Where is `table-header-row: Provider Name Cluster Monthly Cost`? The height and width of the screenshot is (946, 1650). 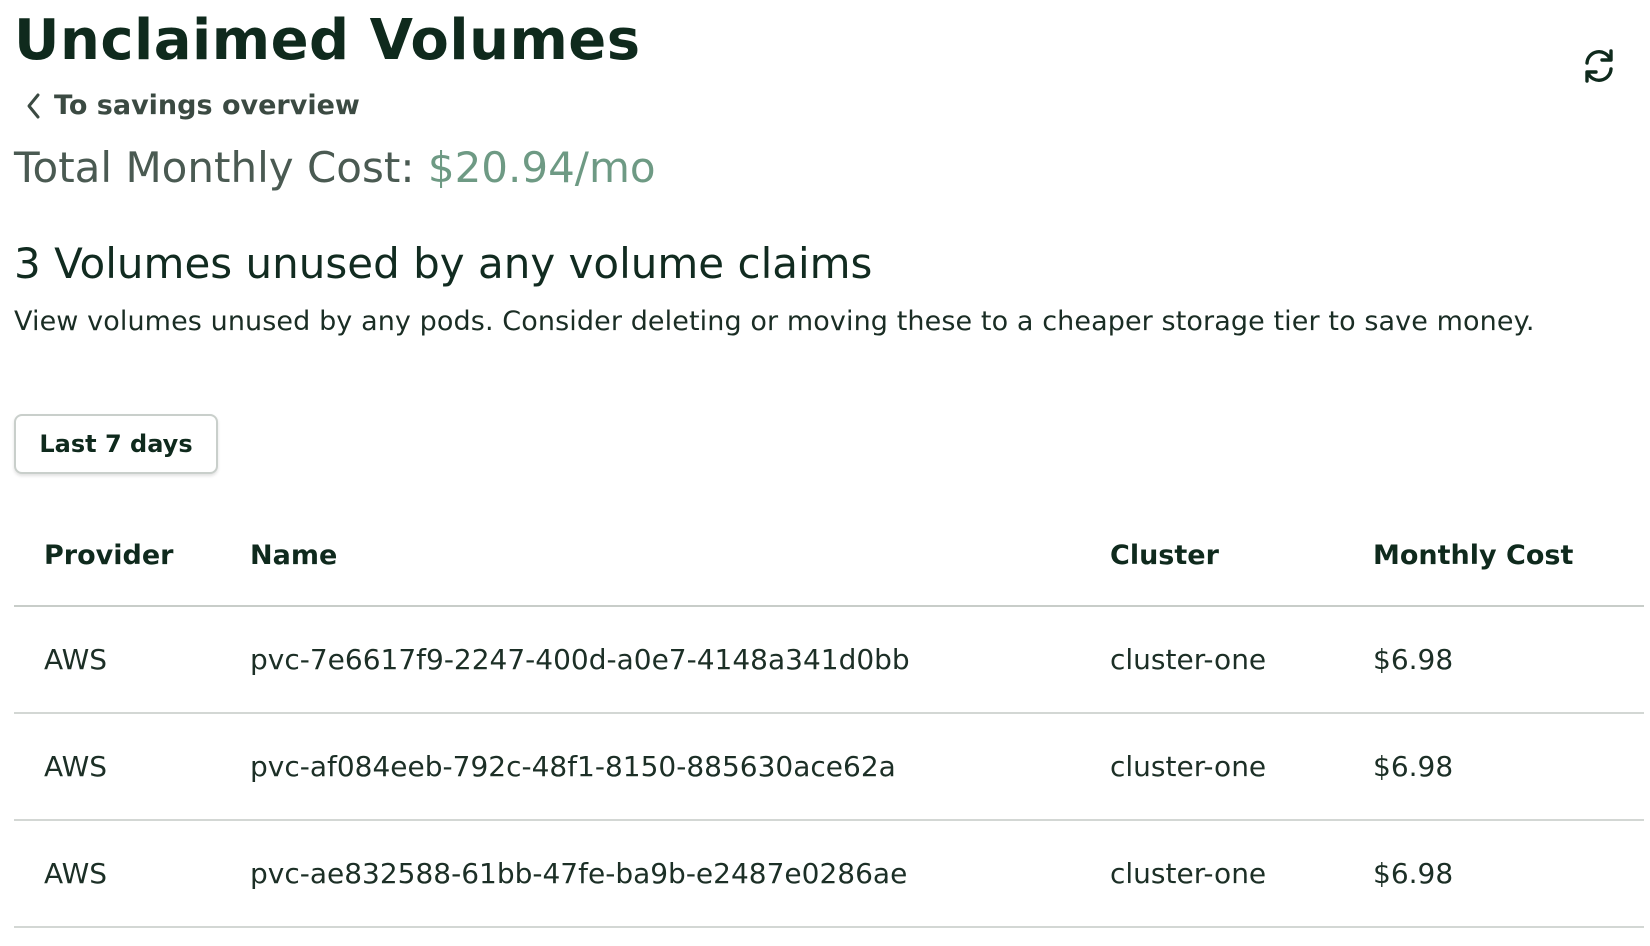
table-header-row: Provider Name Cluster Monthly Cost is located at coordinates (829, 556).